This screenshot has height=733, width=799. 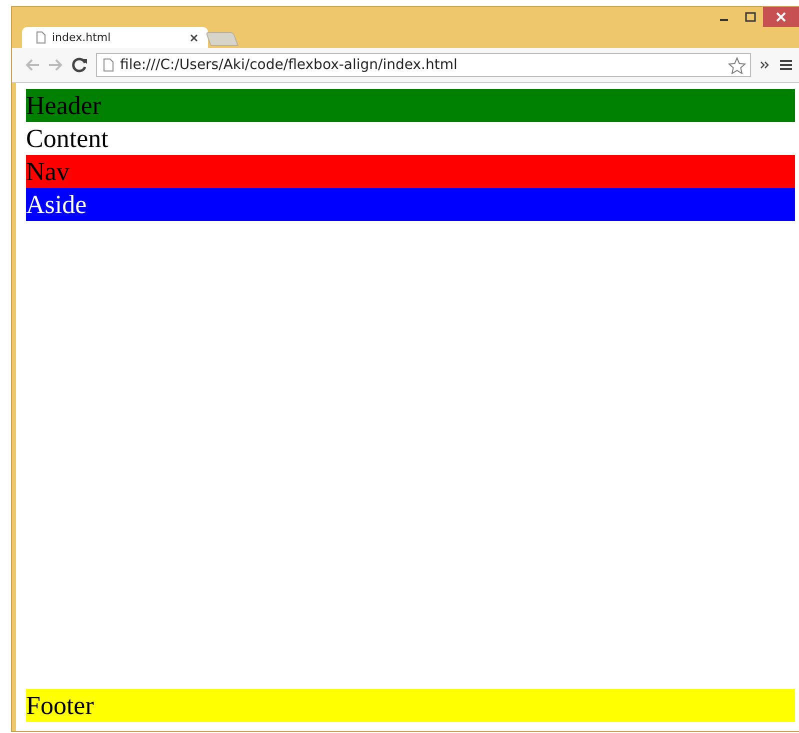 I want to click on maximize-icon, so click(x=750, y=17).